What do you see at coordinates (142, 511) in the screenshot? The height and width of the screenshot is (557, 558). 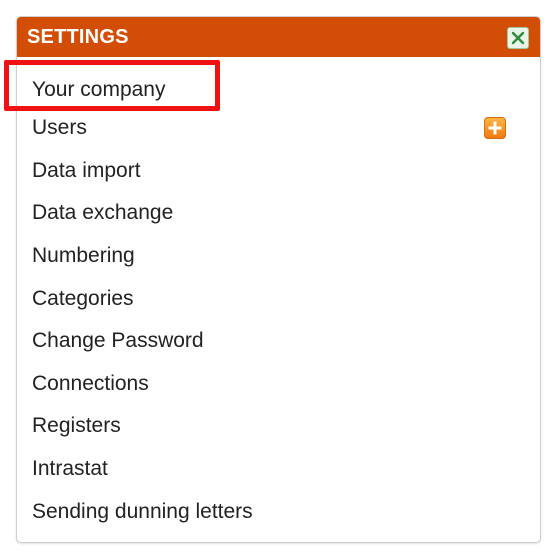 I see `menu-item-label: Sending dunning letters` at bounding box center [142, 511].